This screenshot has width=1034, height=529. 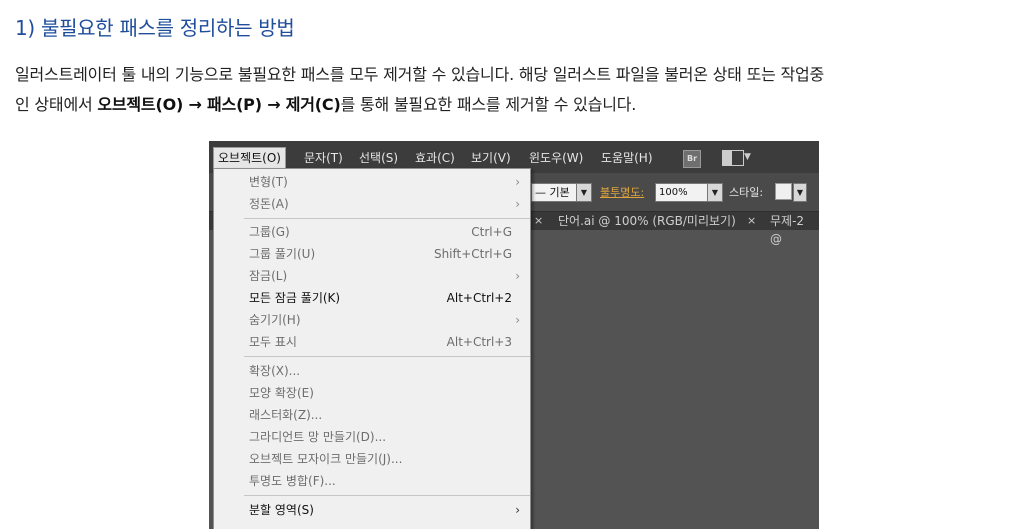 I want to click on menu-item-expand-appearance: 모양 확장(E), so click(x=372, y=393).